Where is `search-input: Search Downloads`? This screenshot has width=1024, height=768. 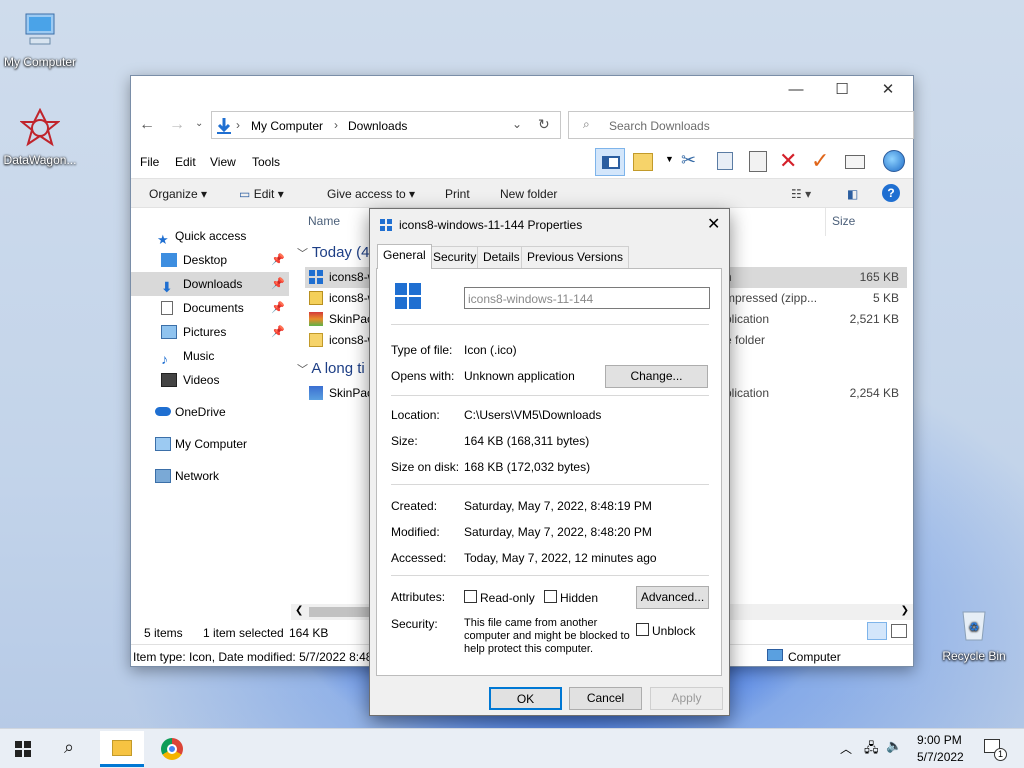 search-input: Search Downloads is located at coordinates (659, 126).